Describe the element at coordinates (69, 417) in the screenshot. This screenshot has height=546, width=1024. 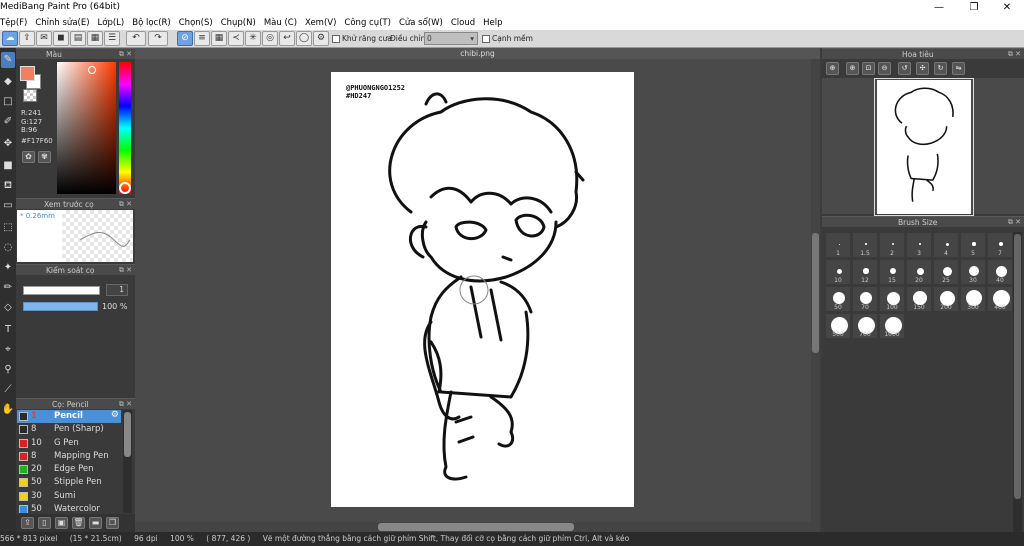
I see `brush-item-pencil: 1 Pencil ⚙` at that location.